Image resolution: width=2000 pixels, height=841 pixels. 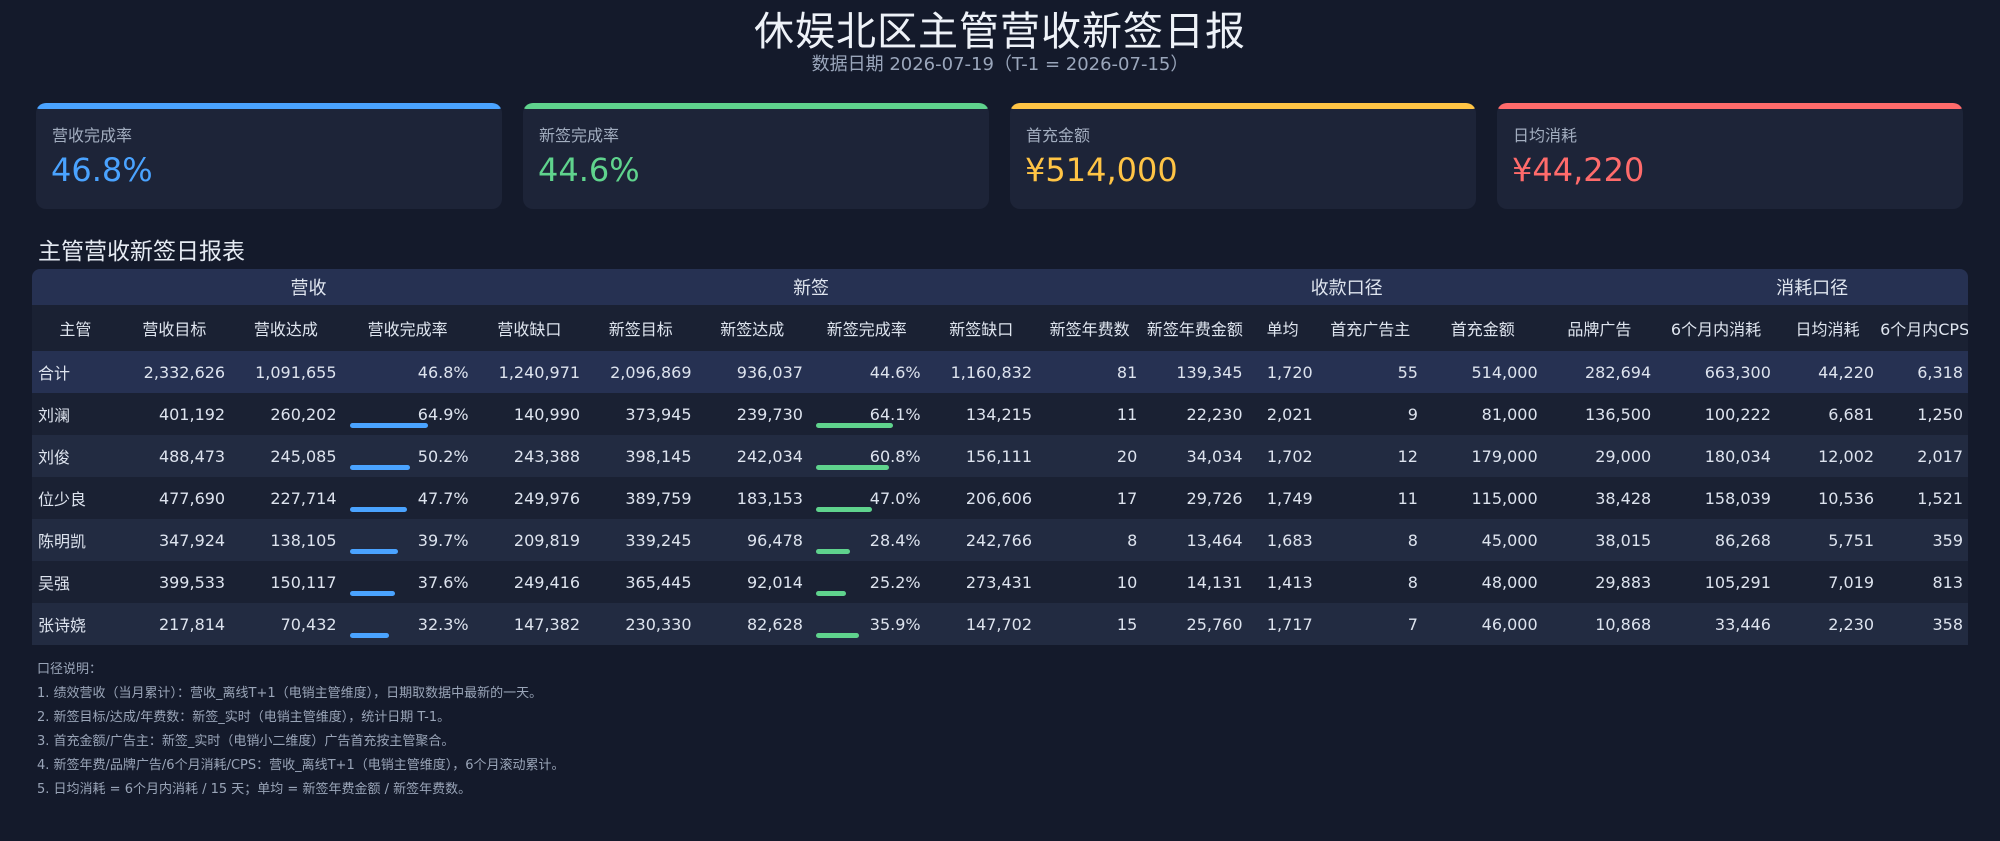 What do you see at coordinates (999, 624) in the screenshot?
I see `value-cell: 147,702` at bounding box center [999, 624].